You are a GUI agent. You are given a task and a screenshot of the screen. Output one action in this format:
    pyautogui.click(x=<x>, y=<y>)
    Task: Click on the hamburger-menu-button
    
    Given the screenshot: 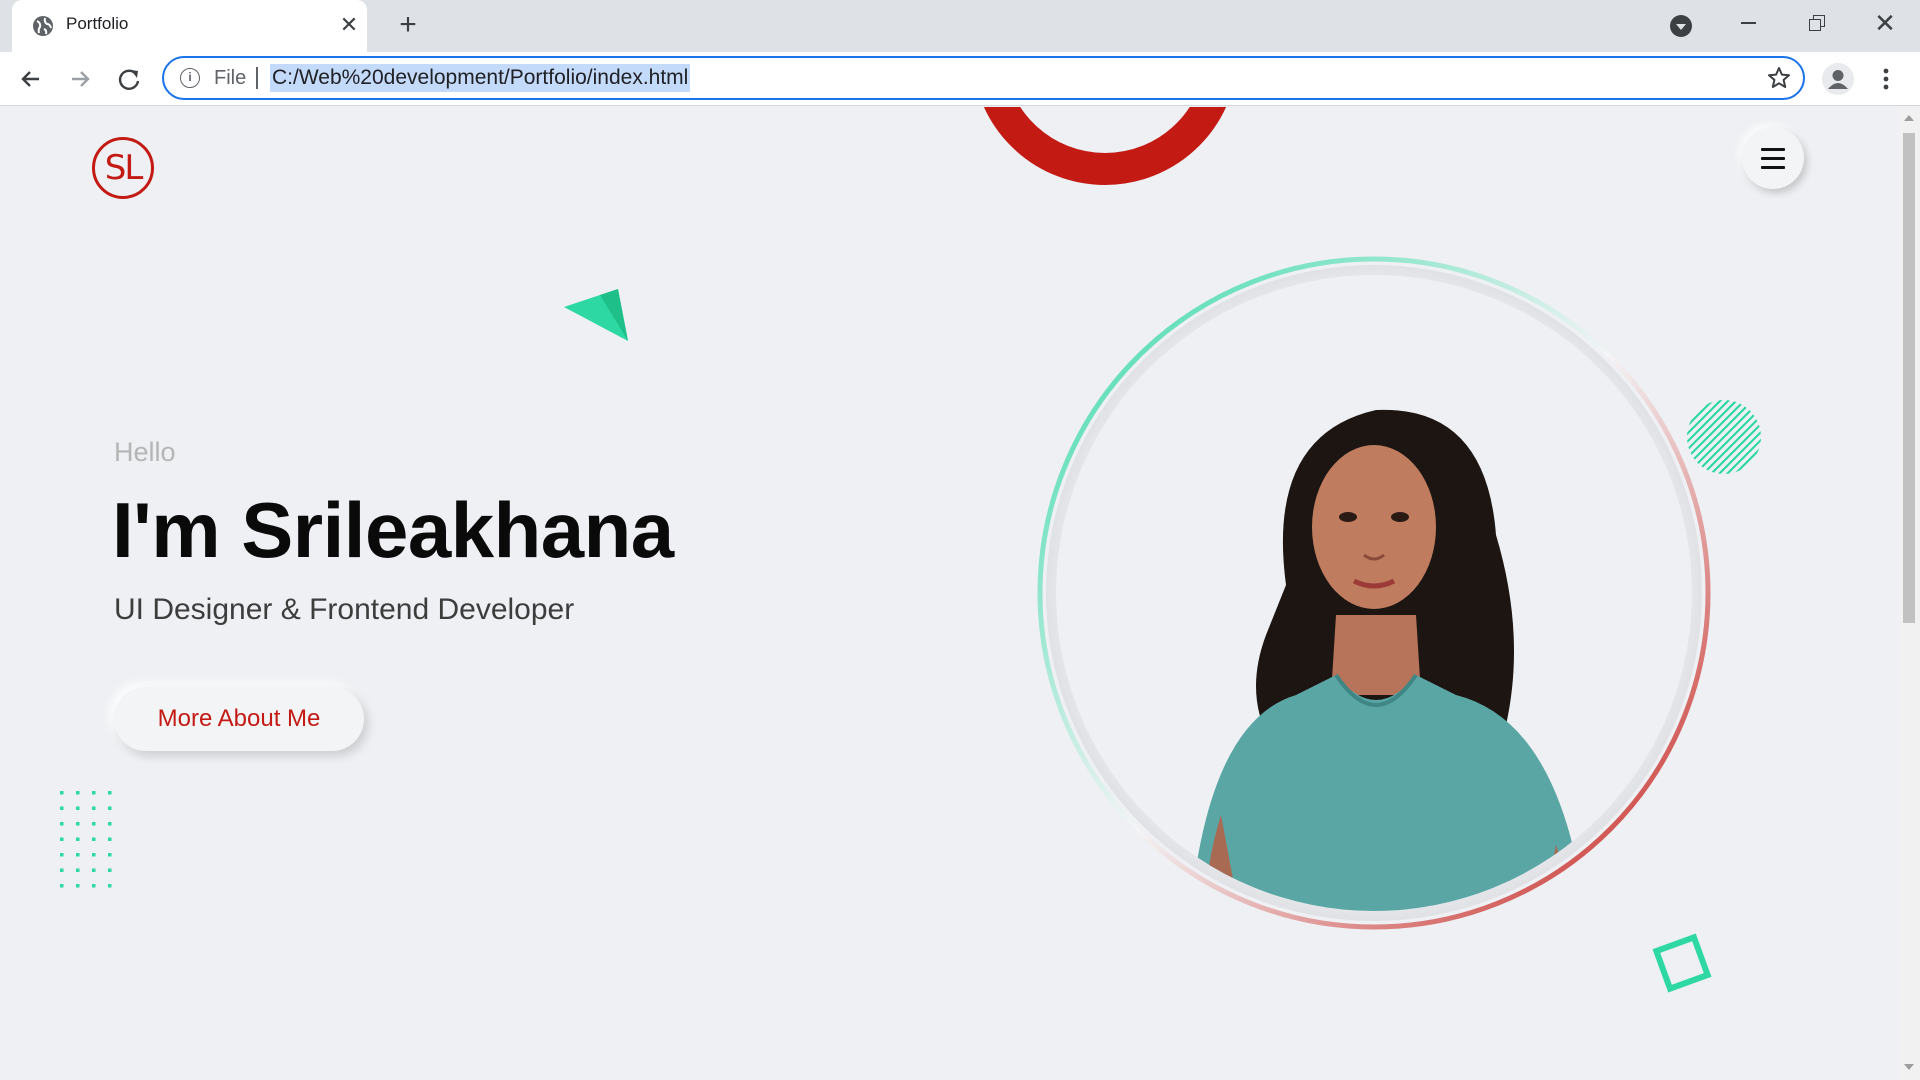 What is the action you would take?
    pyautogui.click(x=1773, y=158)
    